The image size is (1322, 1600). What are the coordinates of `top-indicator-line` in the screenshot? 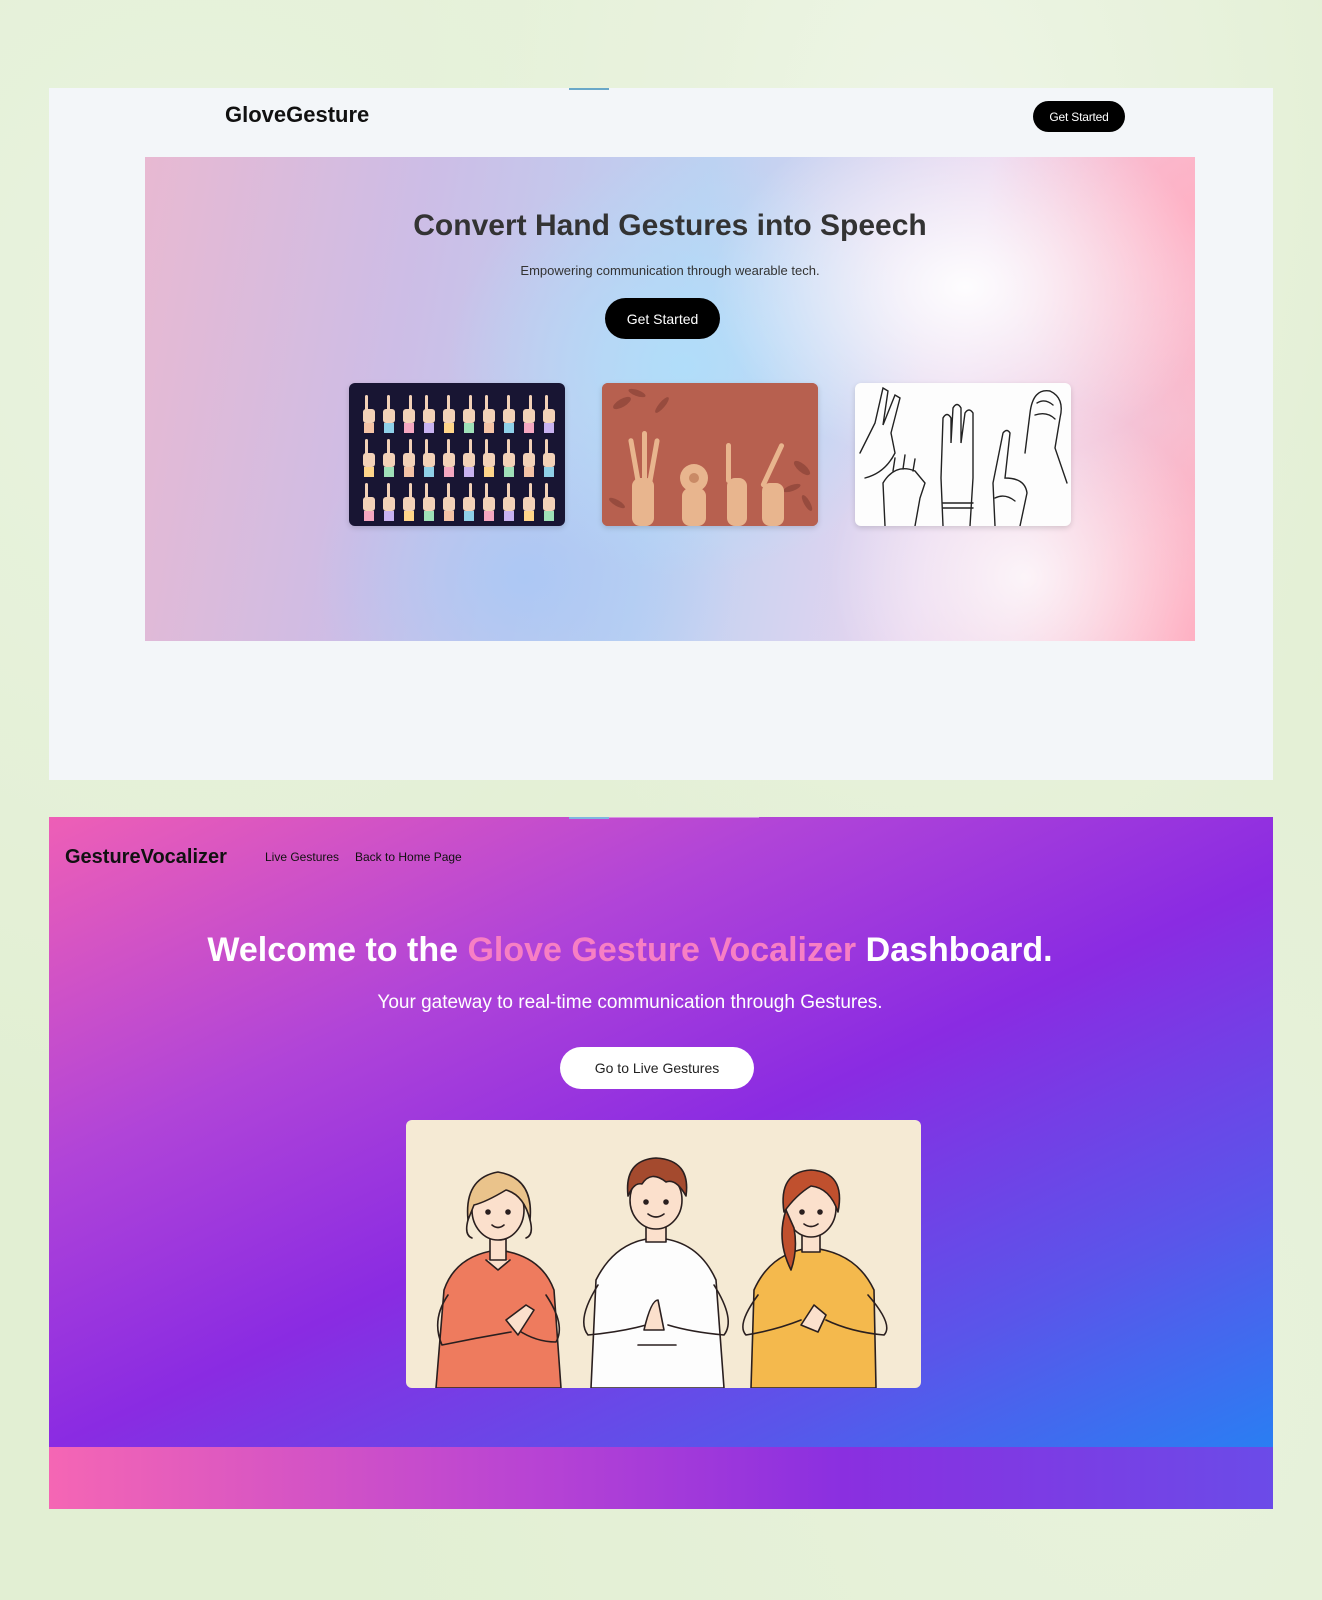 It's located at (684, 817).